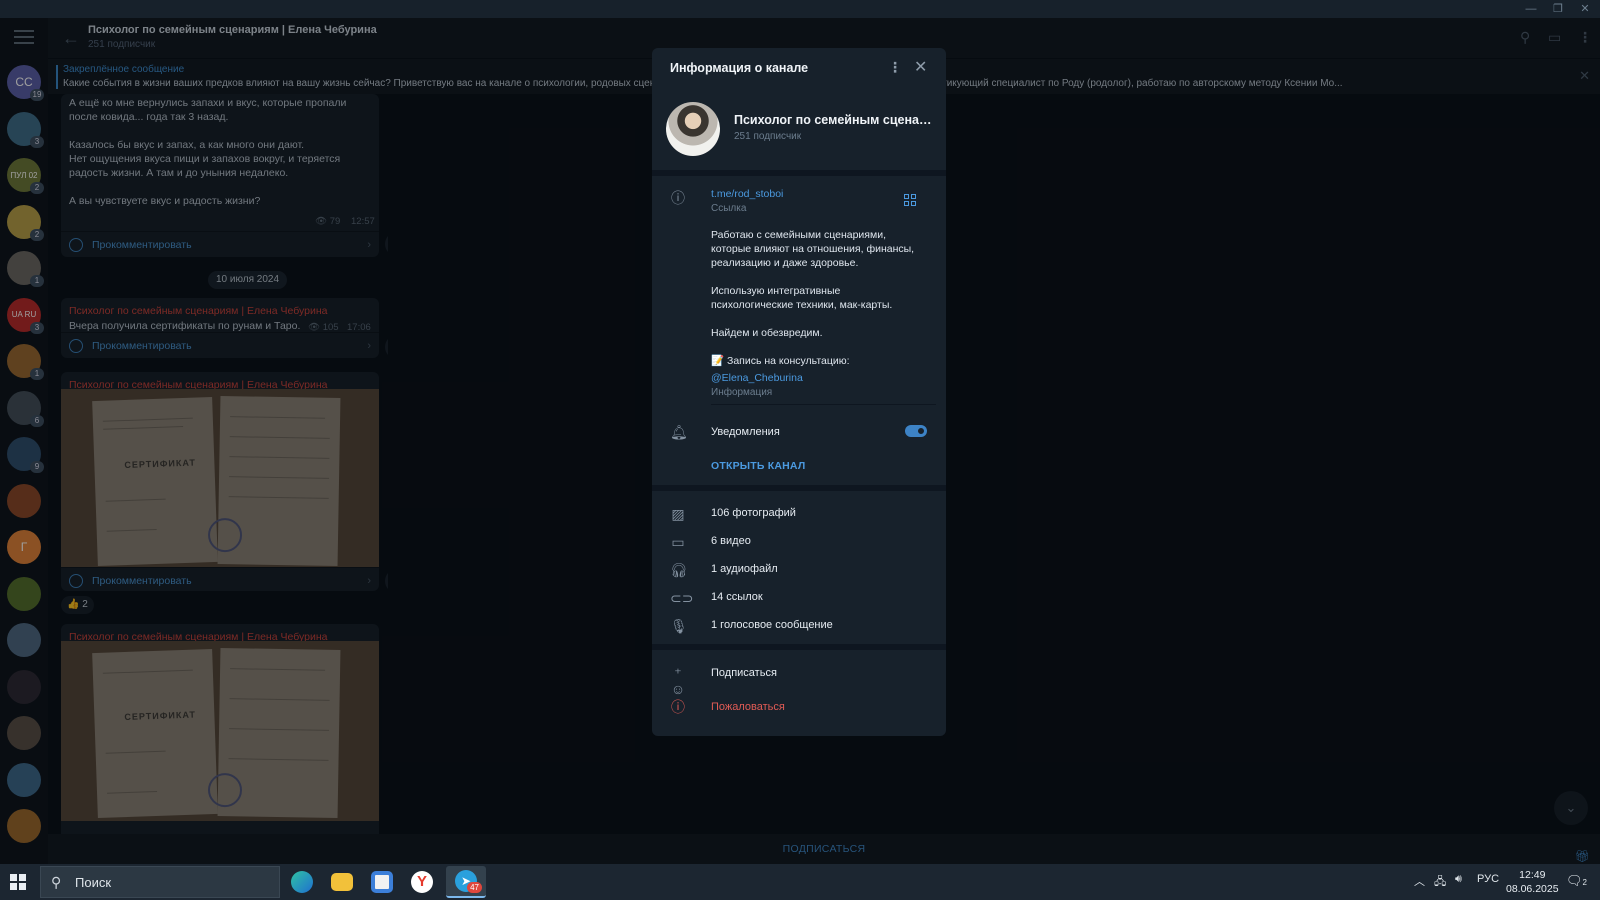  What do you see at coordinates (737, 597) in the screenshot?
I see `media-links: 14 ссылок` at bounding box center [737, 597].